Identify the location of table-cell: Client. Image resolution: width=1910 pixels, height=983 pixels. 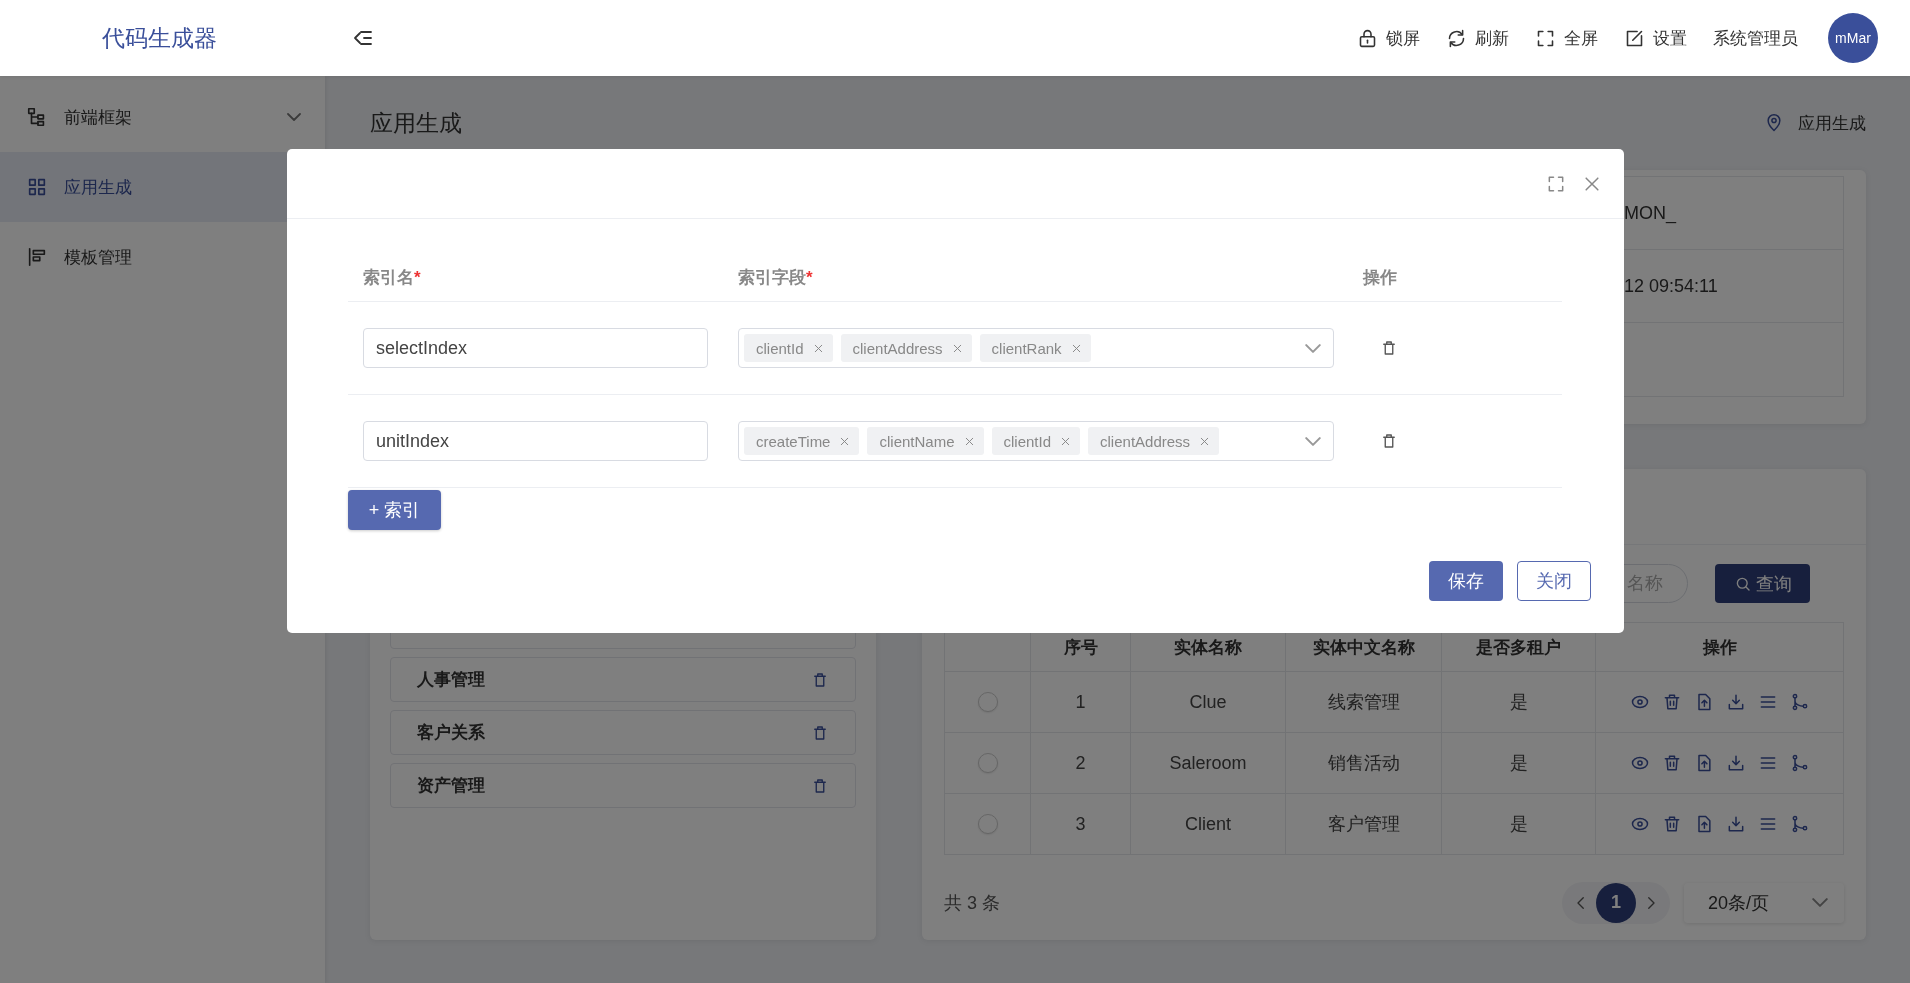
(1208, 824).